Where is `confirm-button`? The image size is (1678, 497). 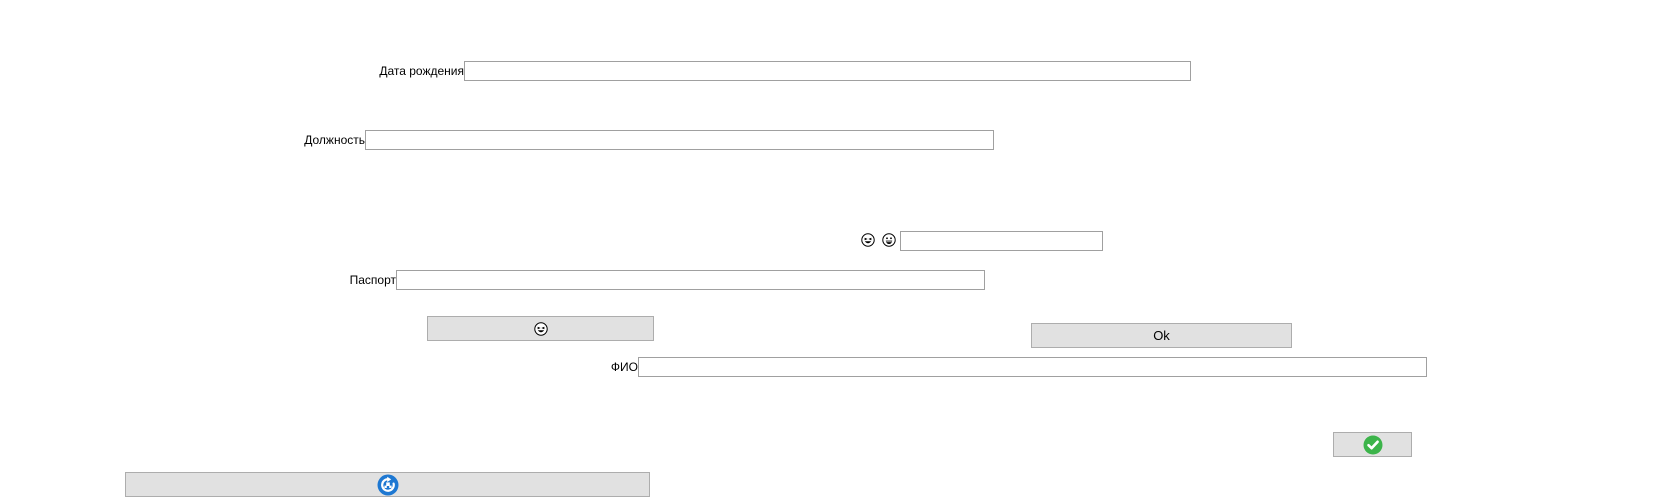
confirm-button is located at coordinates (1372, 444).